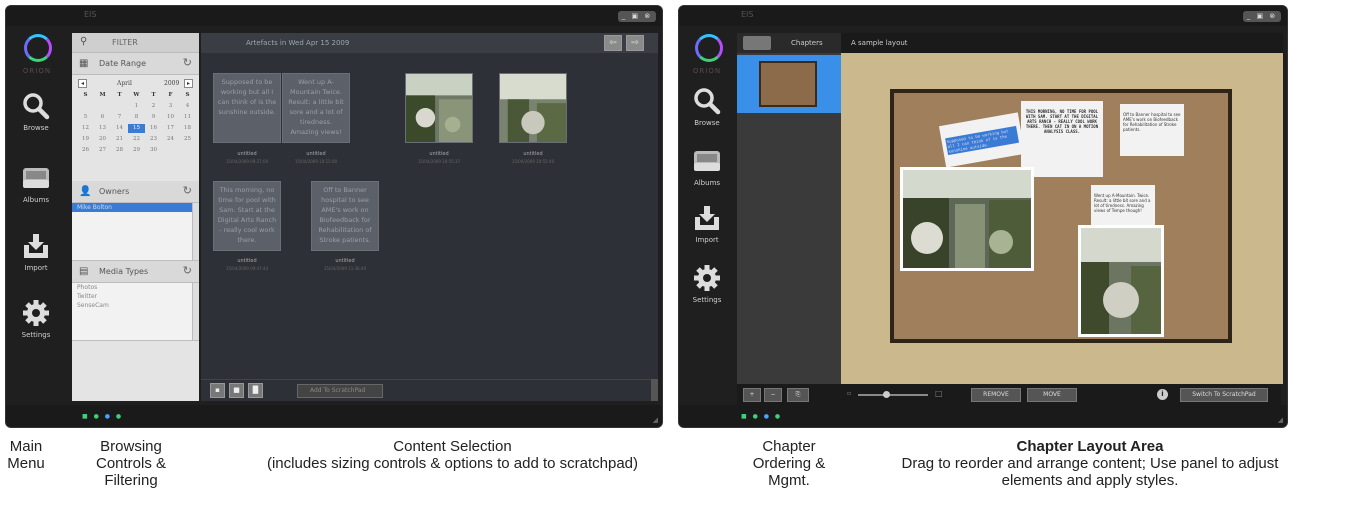 The width and height of the screenshot is (1346, 510). Describe the element at coordinates (613, 43) in the screenshot. I see `back-arrow-icon: ⇦` at that location.